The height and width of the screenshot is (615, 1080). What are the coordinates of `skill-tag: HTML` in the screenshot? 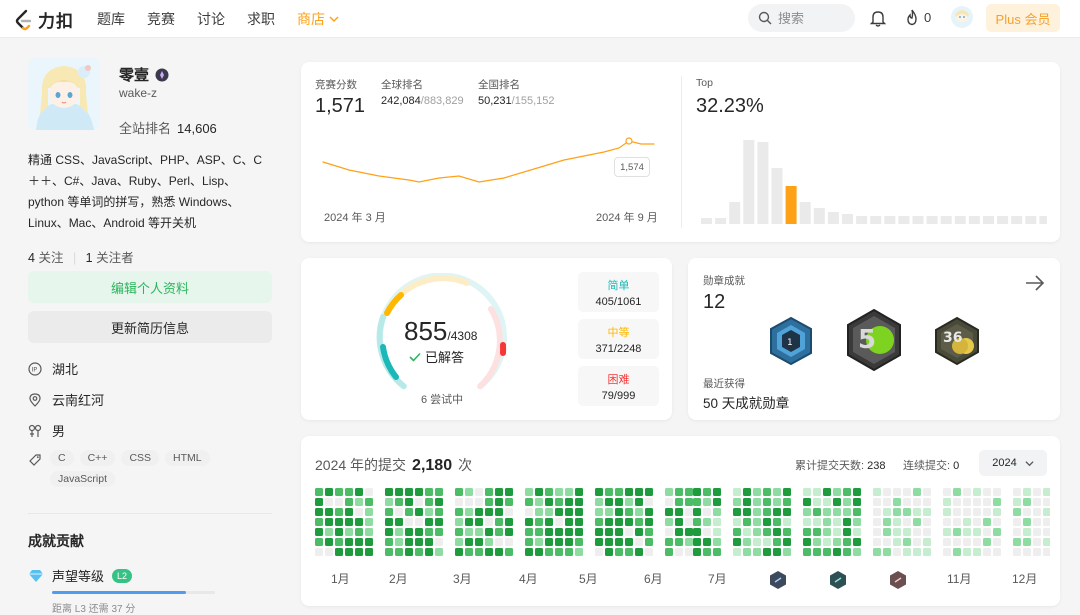 It's located at (187, 458).